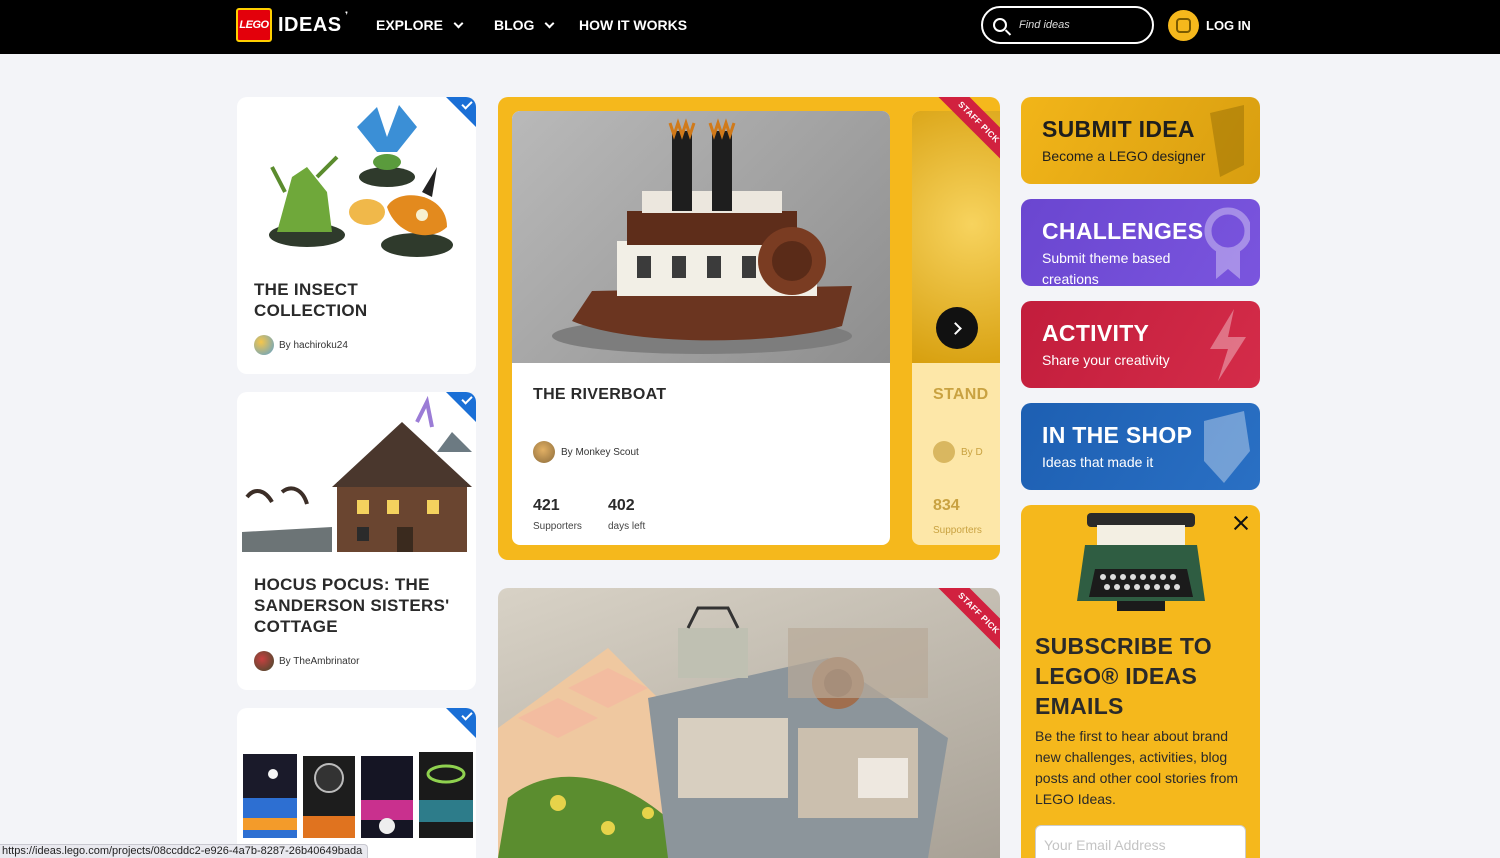 Image resolution: width=1500 pixels, height=858 pixels. I want to click on project-card, so click(356, 783).